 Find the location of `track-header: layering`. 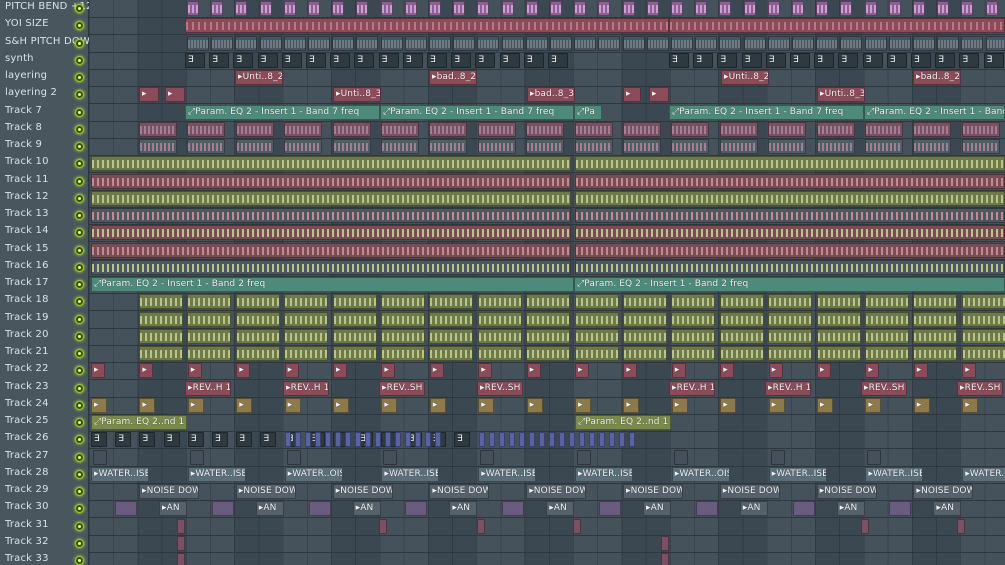

track-header: layering is located at coordinates (44, 77).